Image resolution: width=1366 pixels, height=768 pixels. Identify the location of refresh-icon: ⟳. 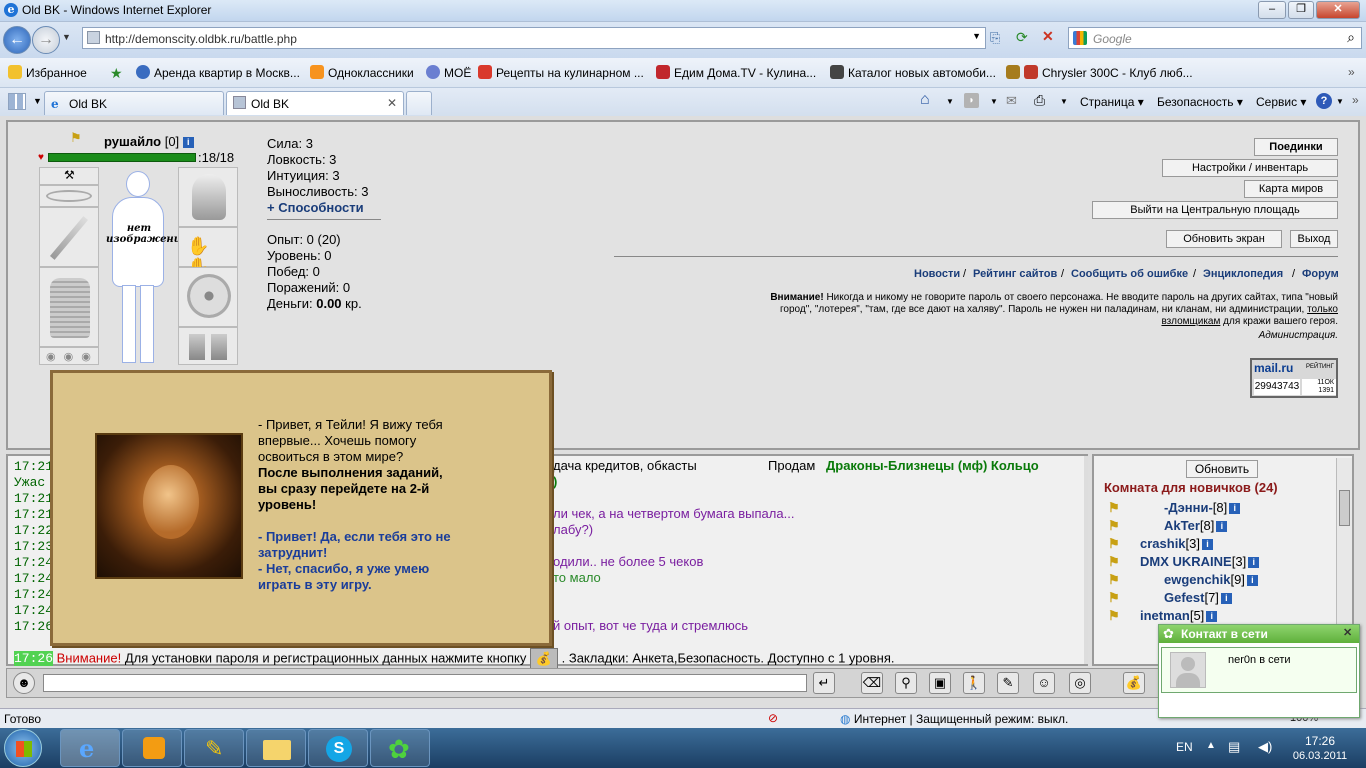
(1022, 37).